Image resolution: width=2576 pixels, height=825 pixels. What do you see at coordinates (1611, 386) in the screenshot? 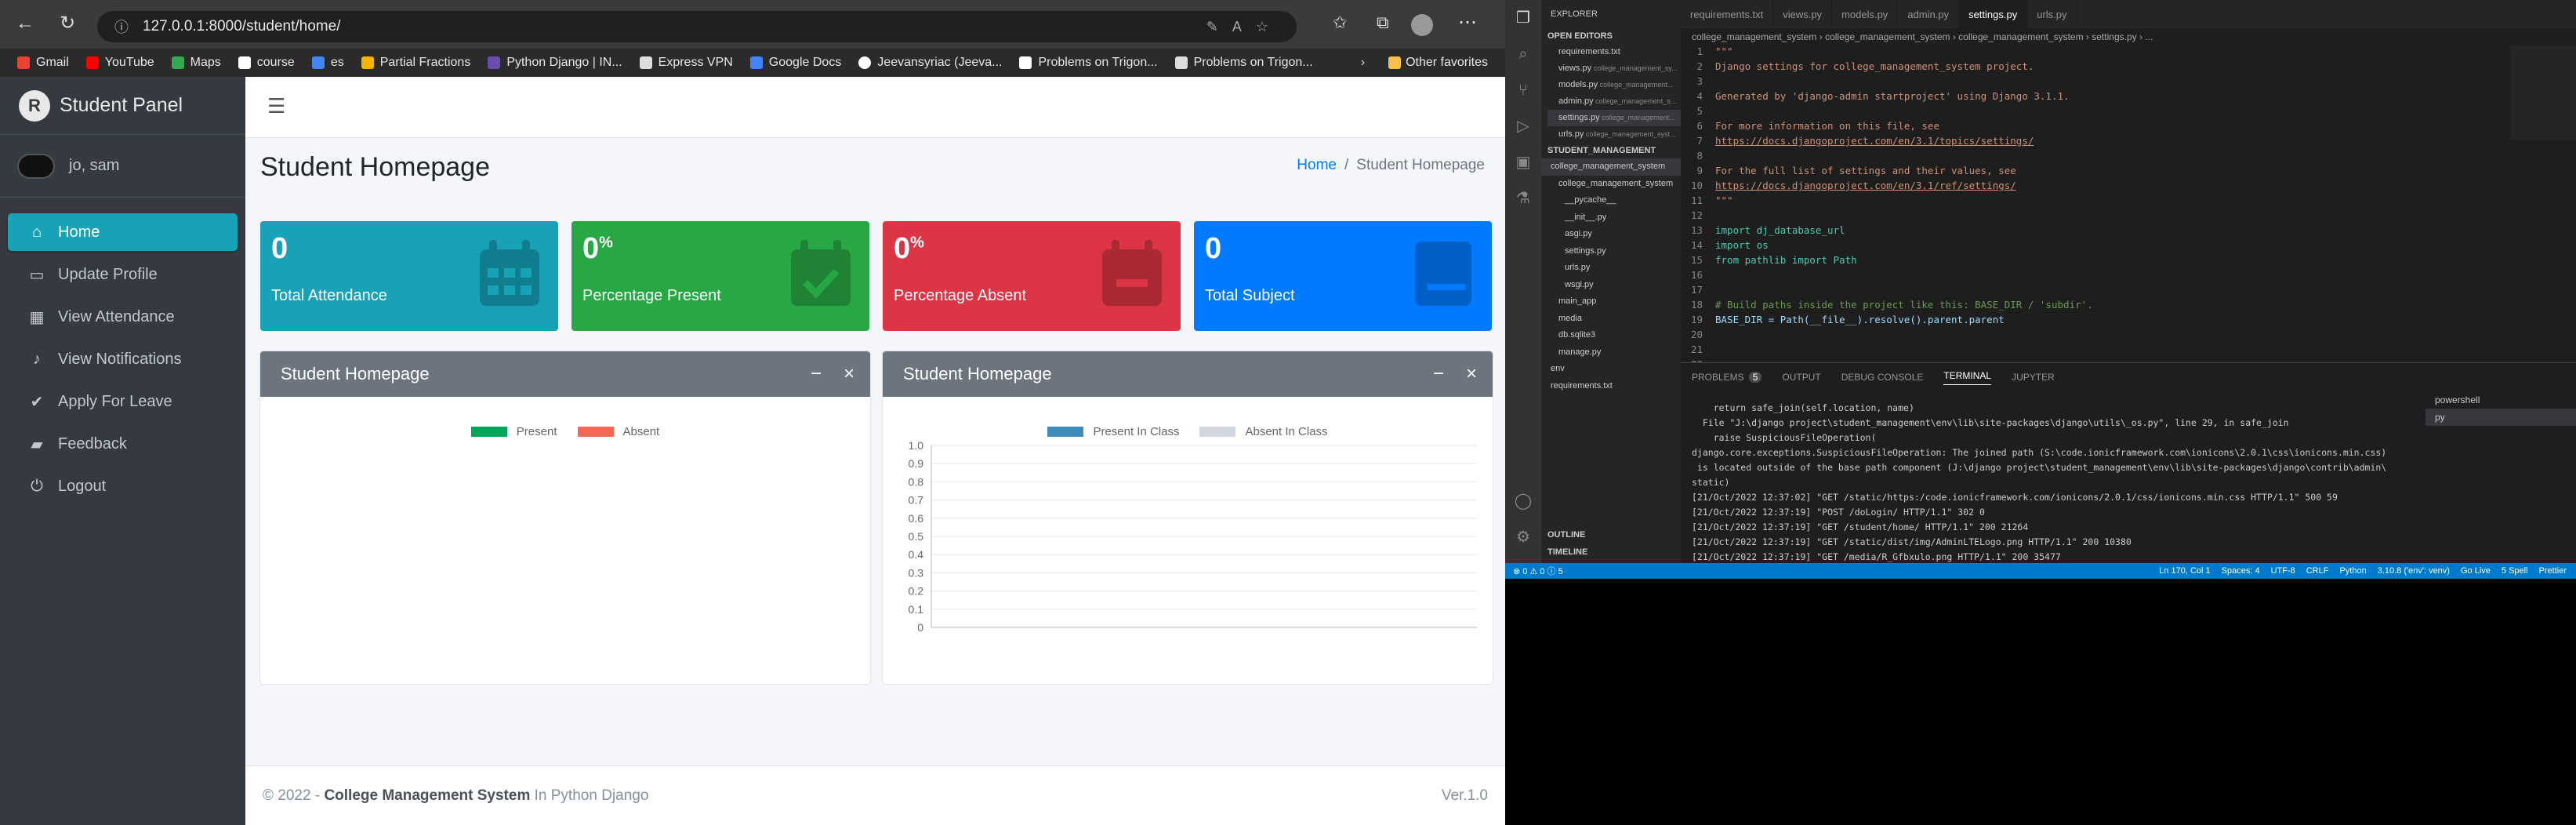
I see `tree-item: requirements.txt` at bounding box center [1611, 386].